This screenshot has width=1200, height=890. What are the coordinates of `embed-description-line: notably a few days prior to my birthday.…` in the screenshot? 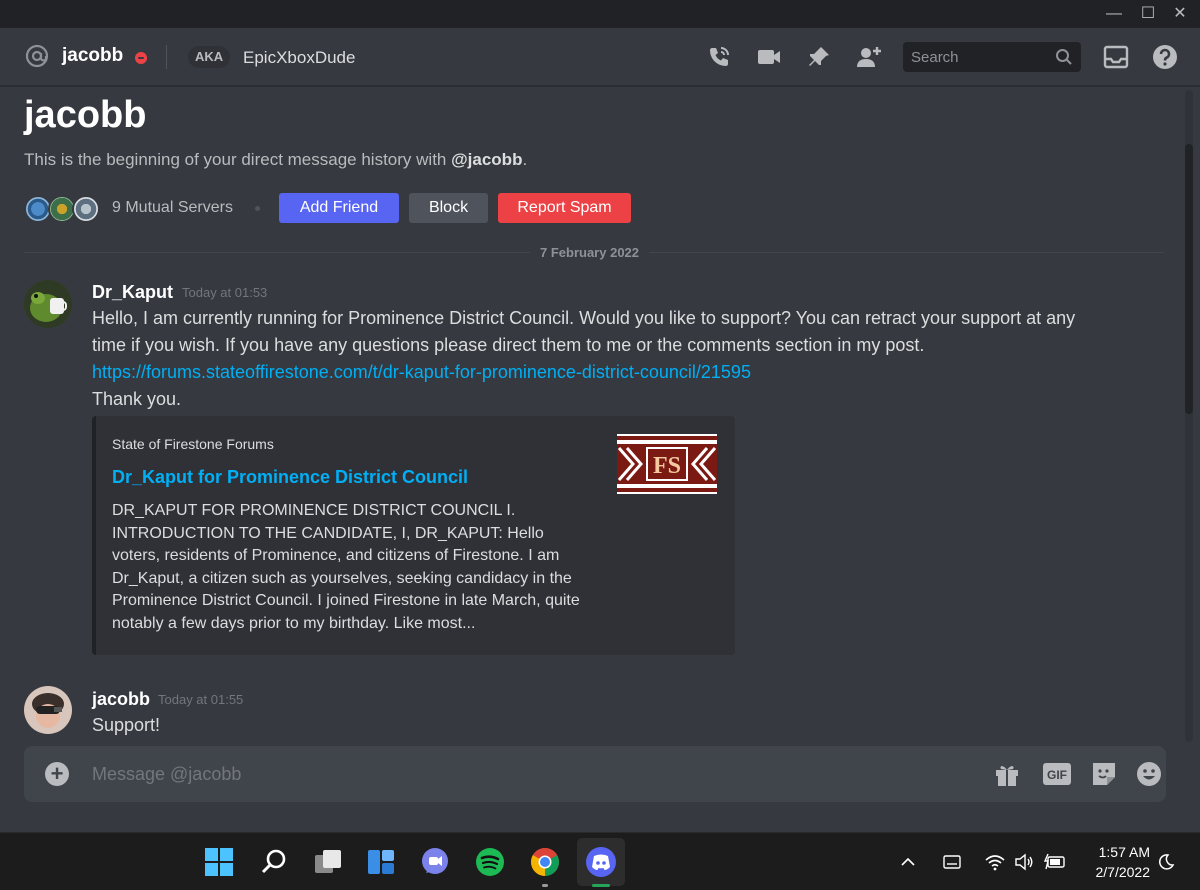 It's located at (294, 623).